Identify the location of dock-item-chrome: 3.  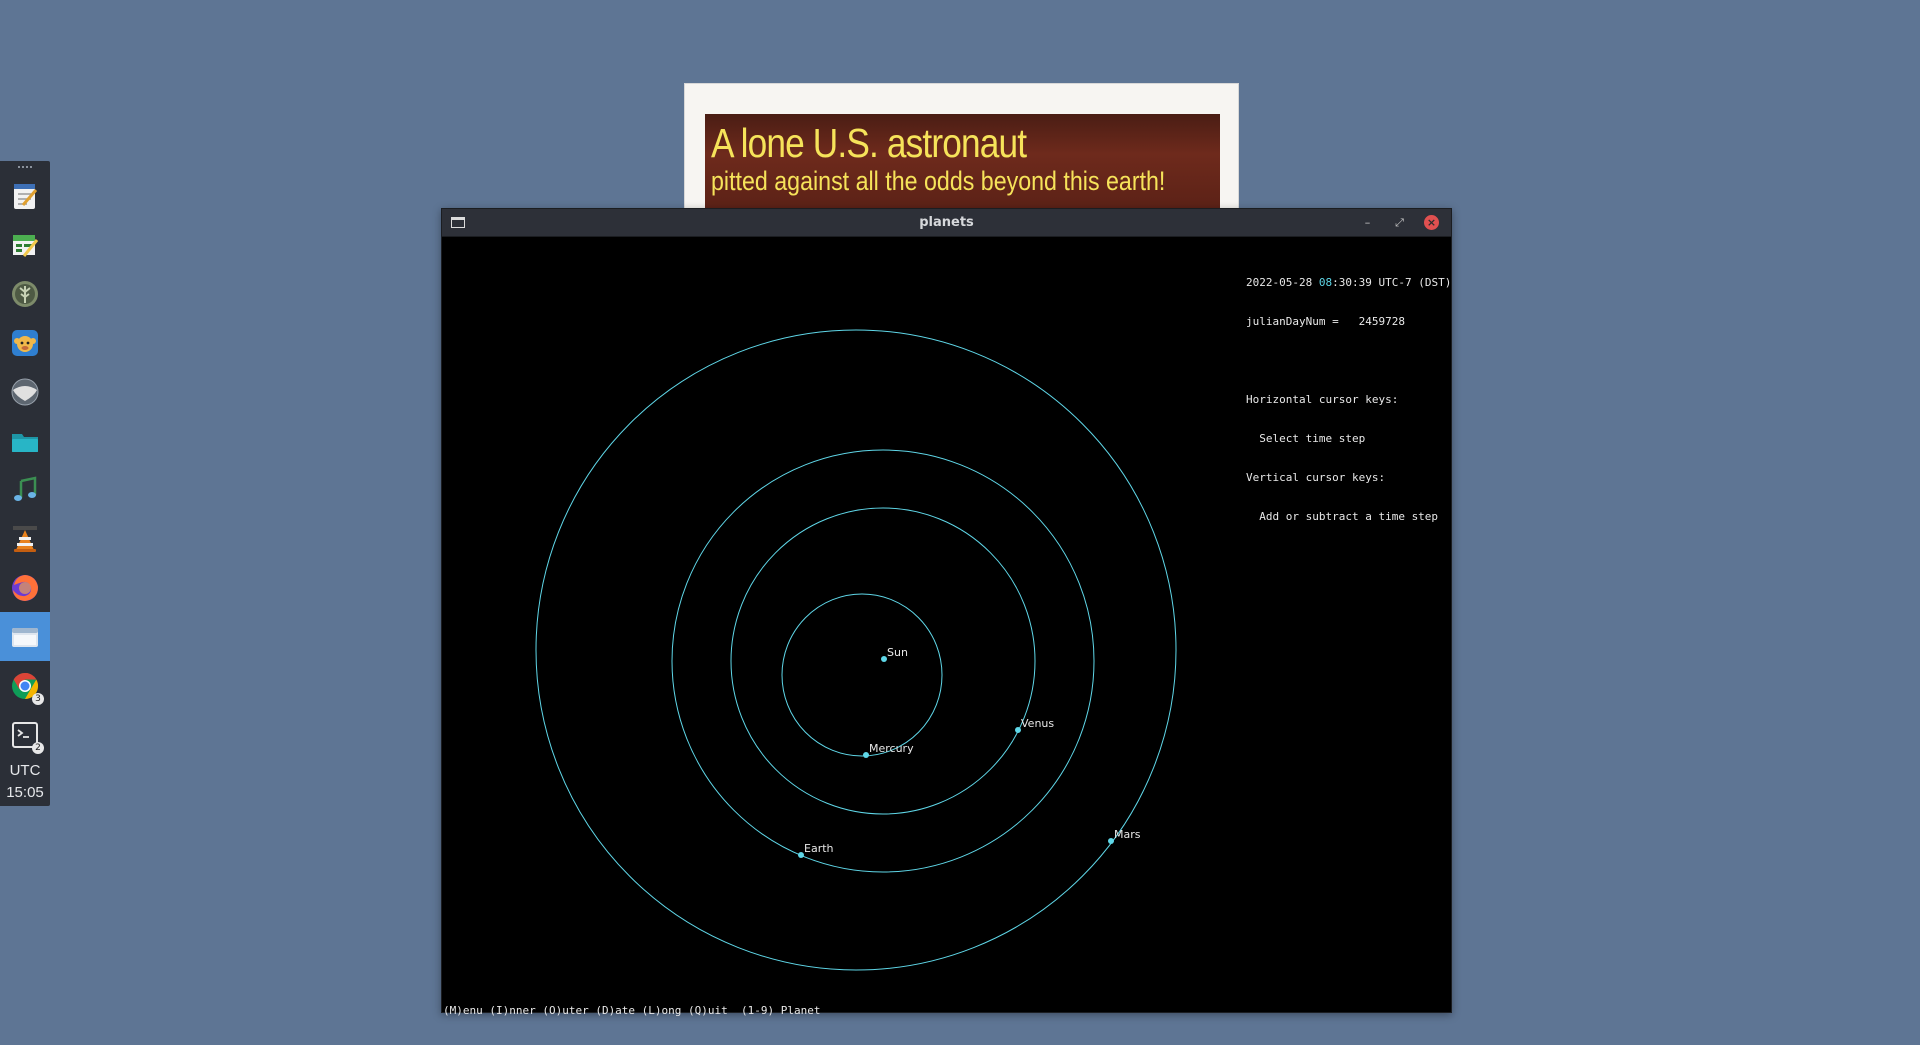
(25, 685).